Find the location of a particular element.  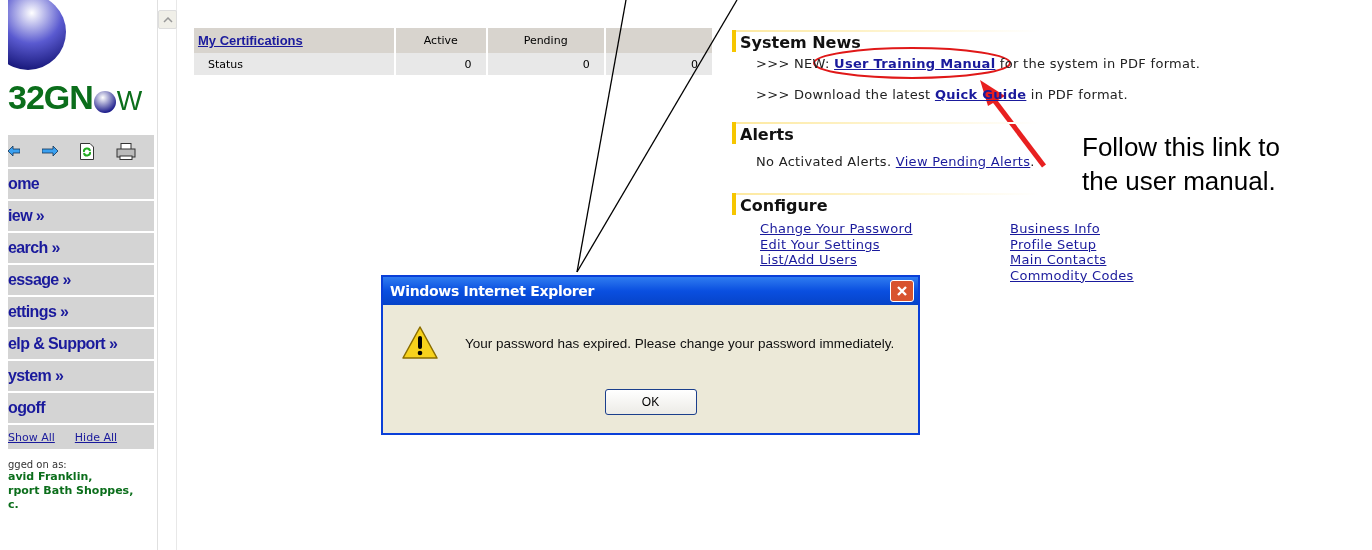

configure-link: Change Your Password is located at coordinates (885, 229).